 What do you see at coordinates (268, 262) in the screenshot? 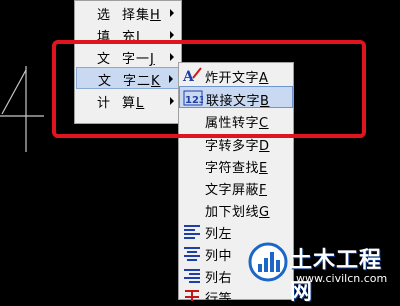
I see `civilcn-logo-icon` at bounding box center [268, 262].